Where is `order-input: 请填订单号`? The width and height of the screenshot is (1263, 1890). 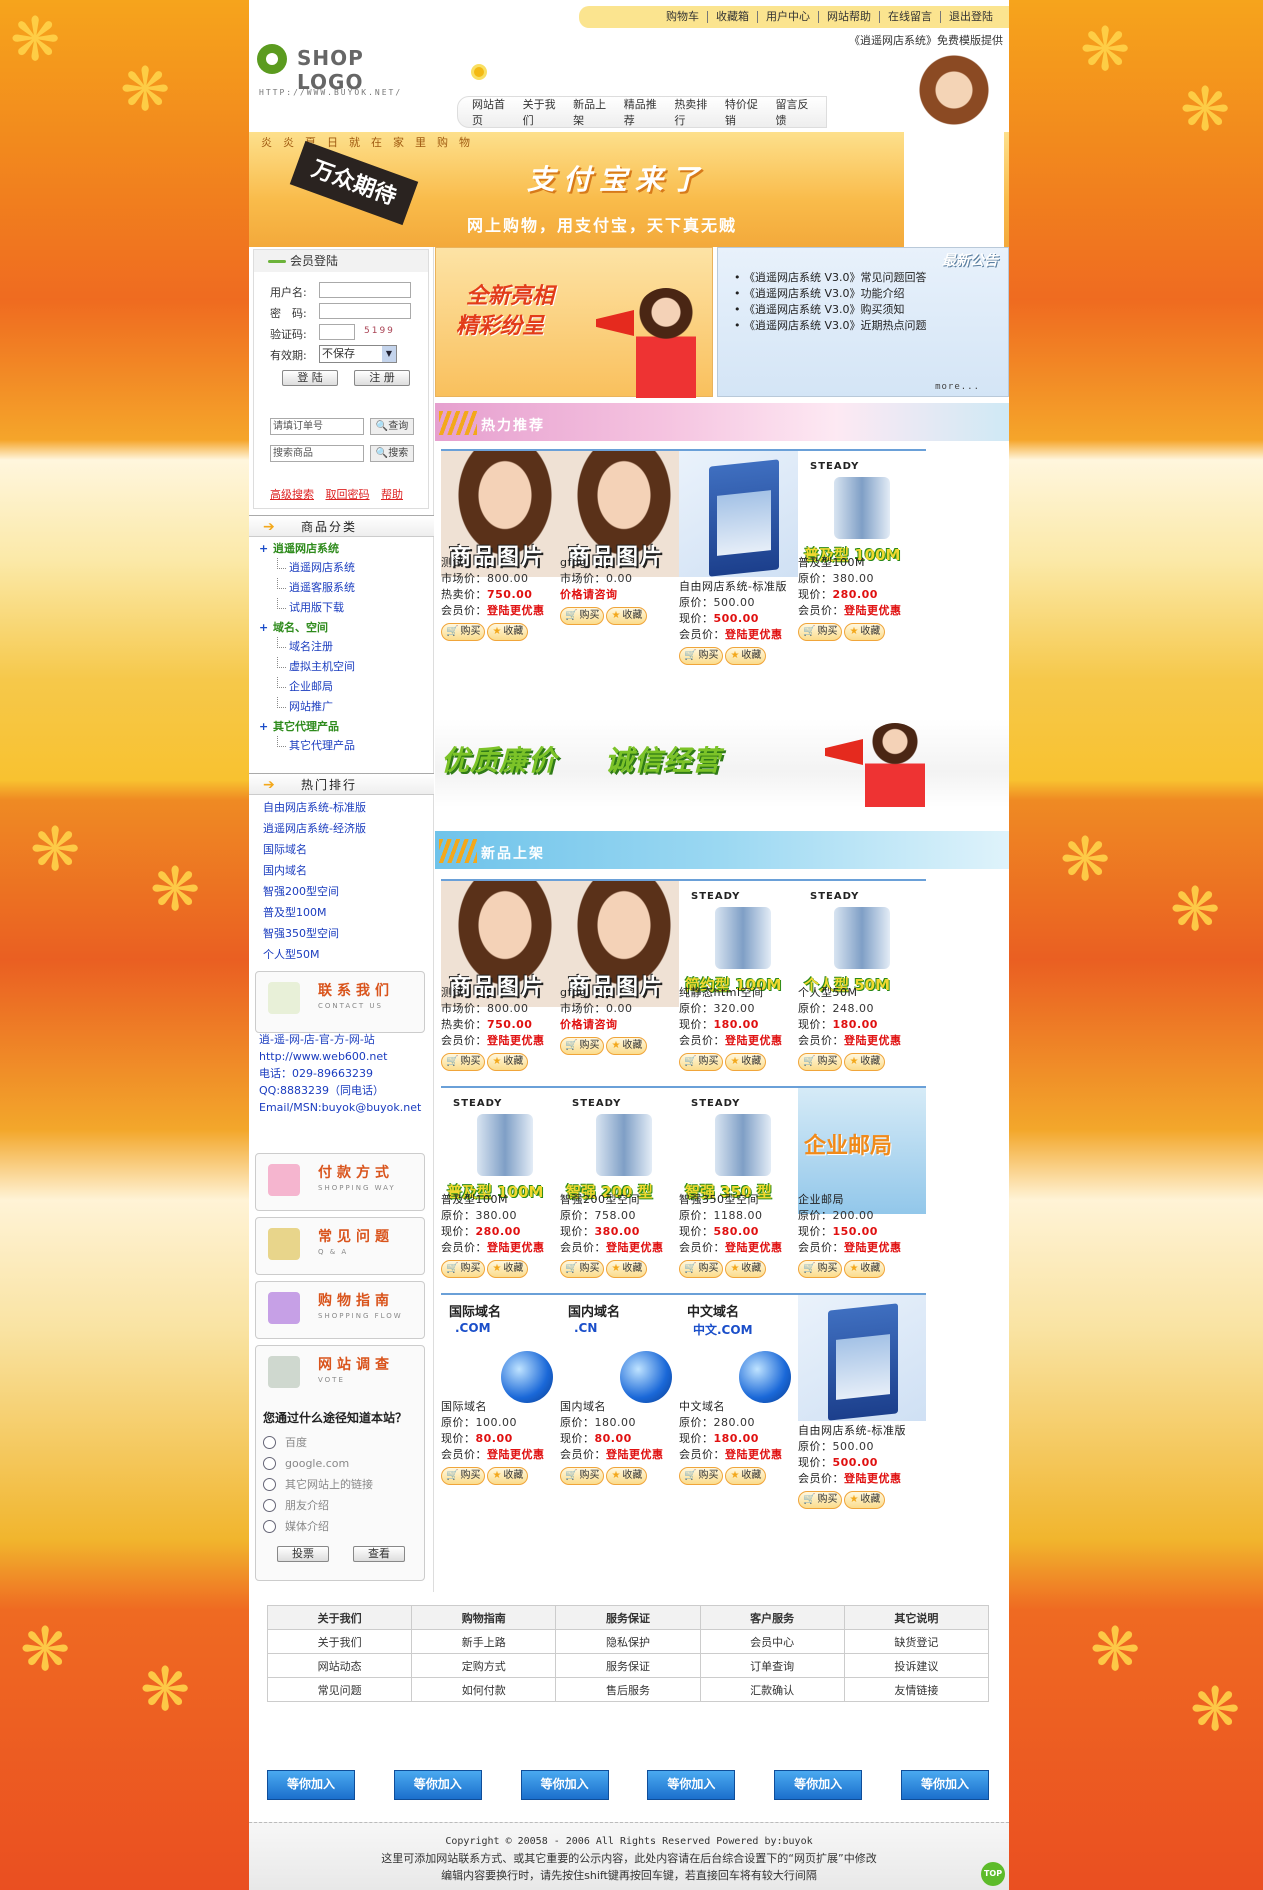 order-input: 请填订单号 is located at coordinates (317, 426).